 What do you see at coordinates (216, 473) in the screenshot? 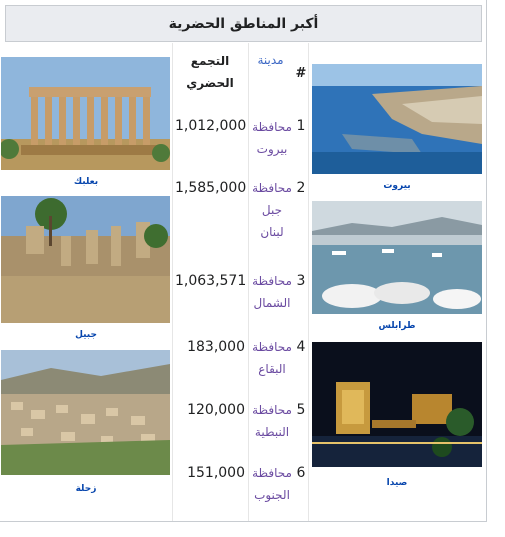
I see `row-population: 151,000` at bounding box center [216, 473].